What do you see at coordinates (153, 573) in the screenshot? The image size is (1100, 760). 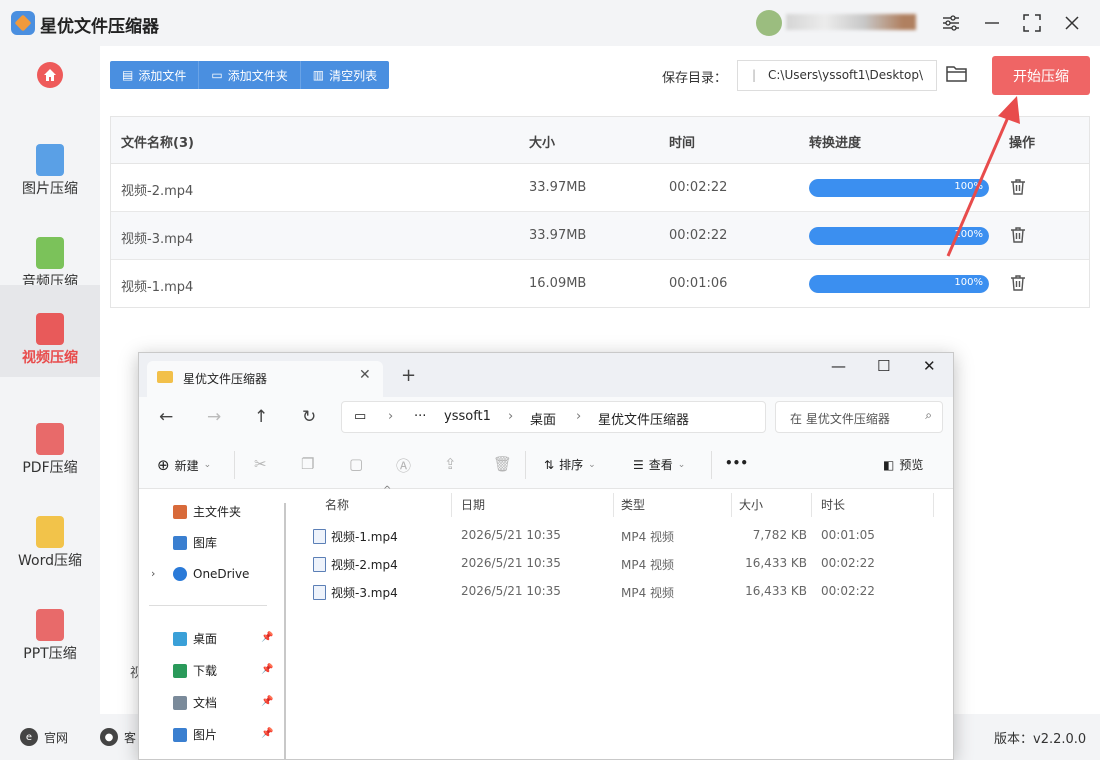 I see `expand-chevron-icon: ›` at bounding box center [153, 573].